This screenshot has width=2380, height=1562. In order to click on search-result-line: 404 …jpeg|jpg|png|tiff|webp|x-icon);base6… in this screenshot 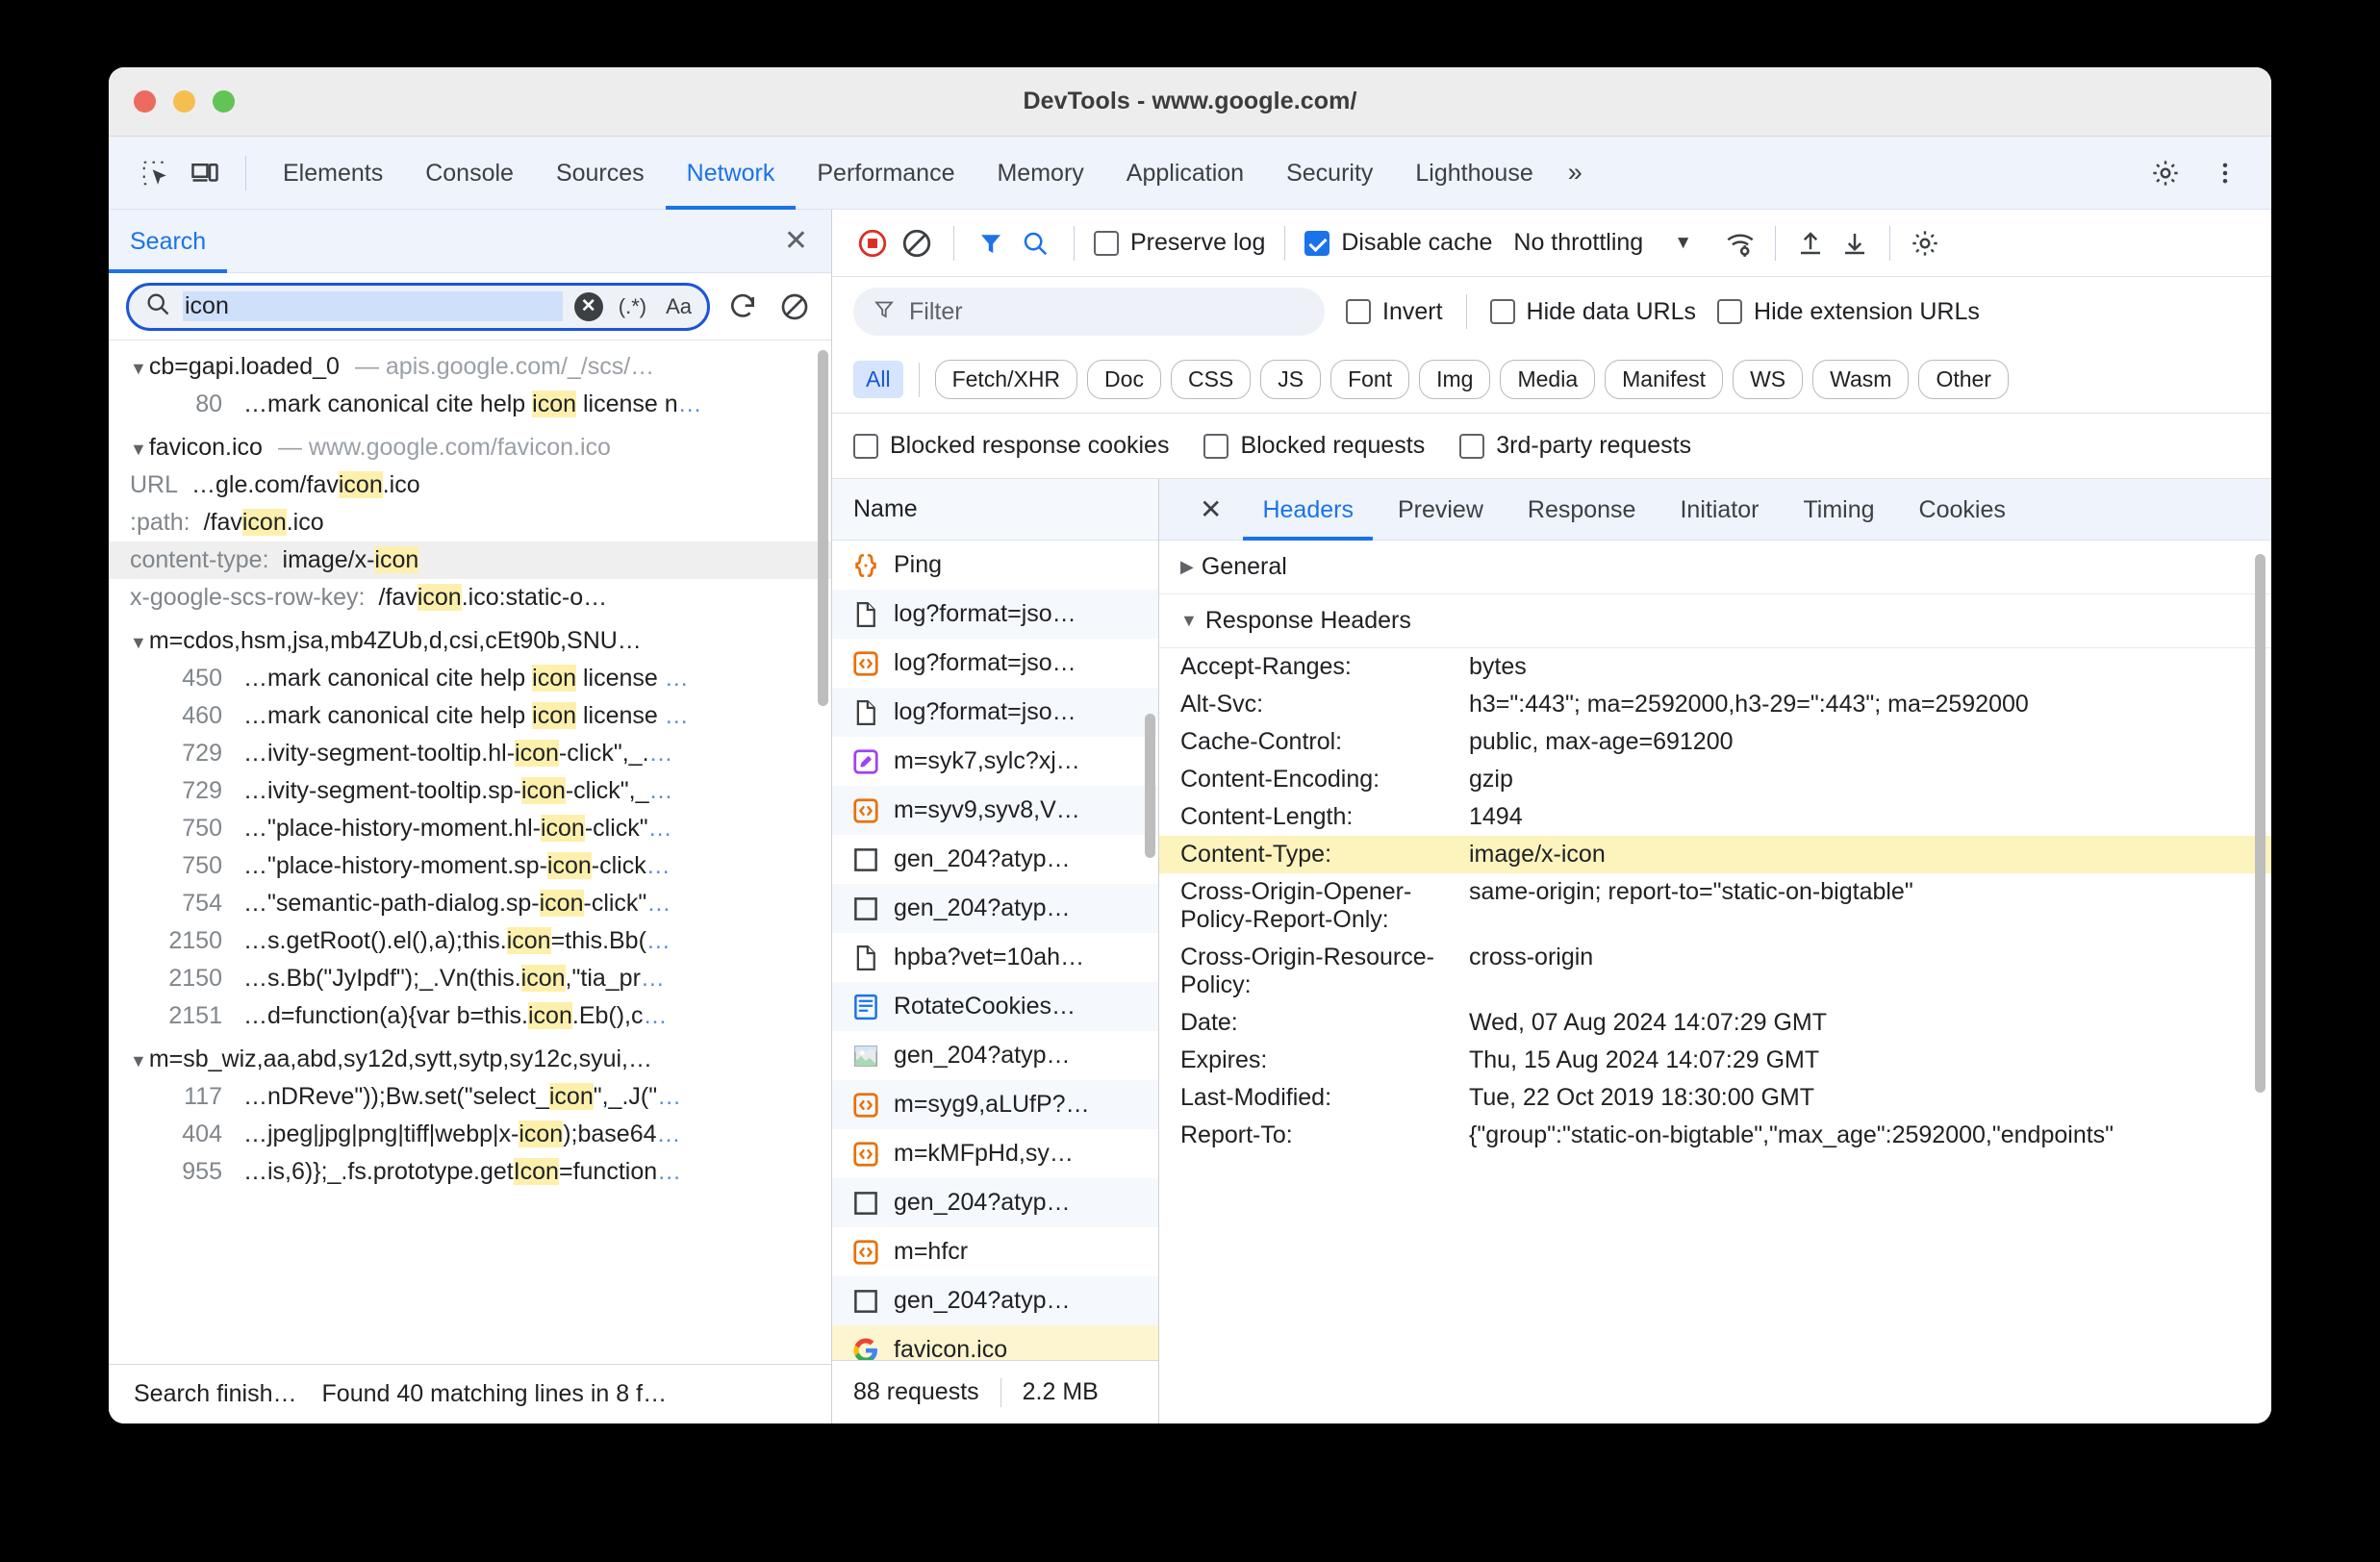, I will do `click(470, 1134)`.